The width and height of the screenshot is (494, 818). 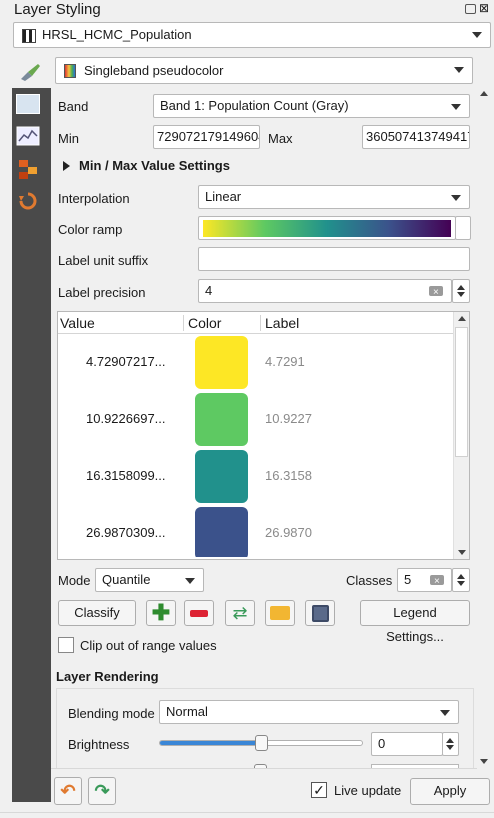 I want to click on undo-icon: ↶, so click(x=68, y=790).